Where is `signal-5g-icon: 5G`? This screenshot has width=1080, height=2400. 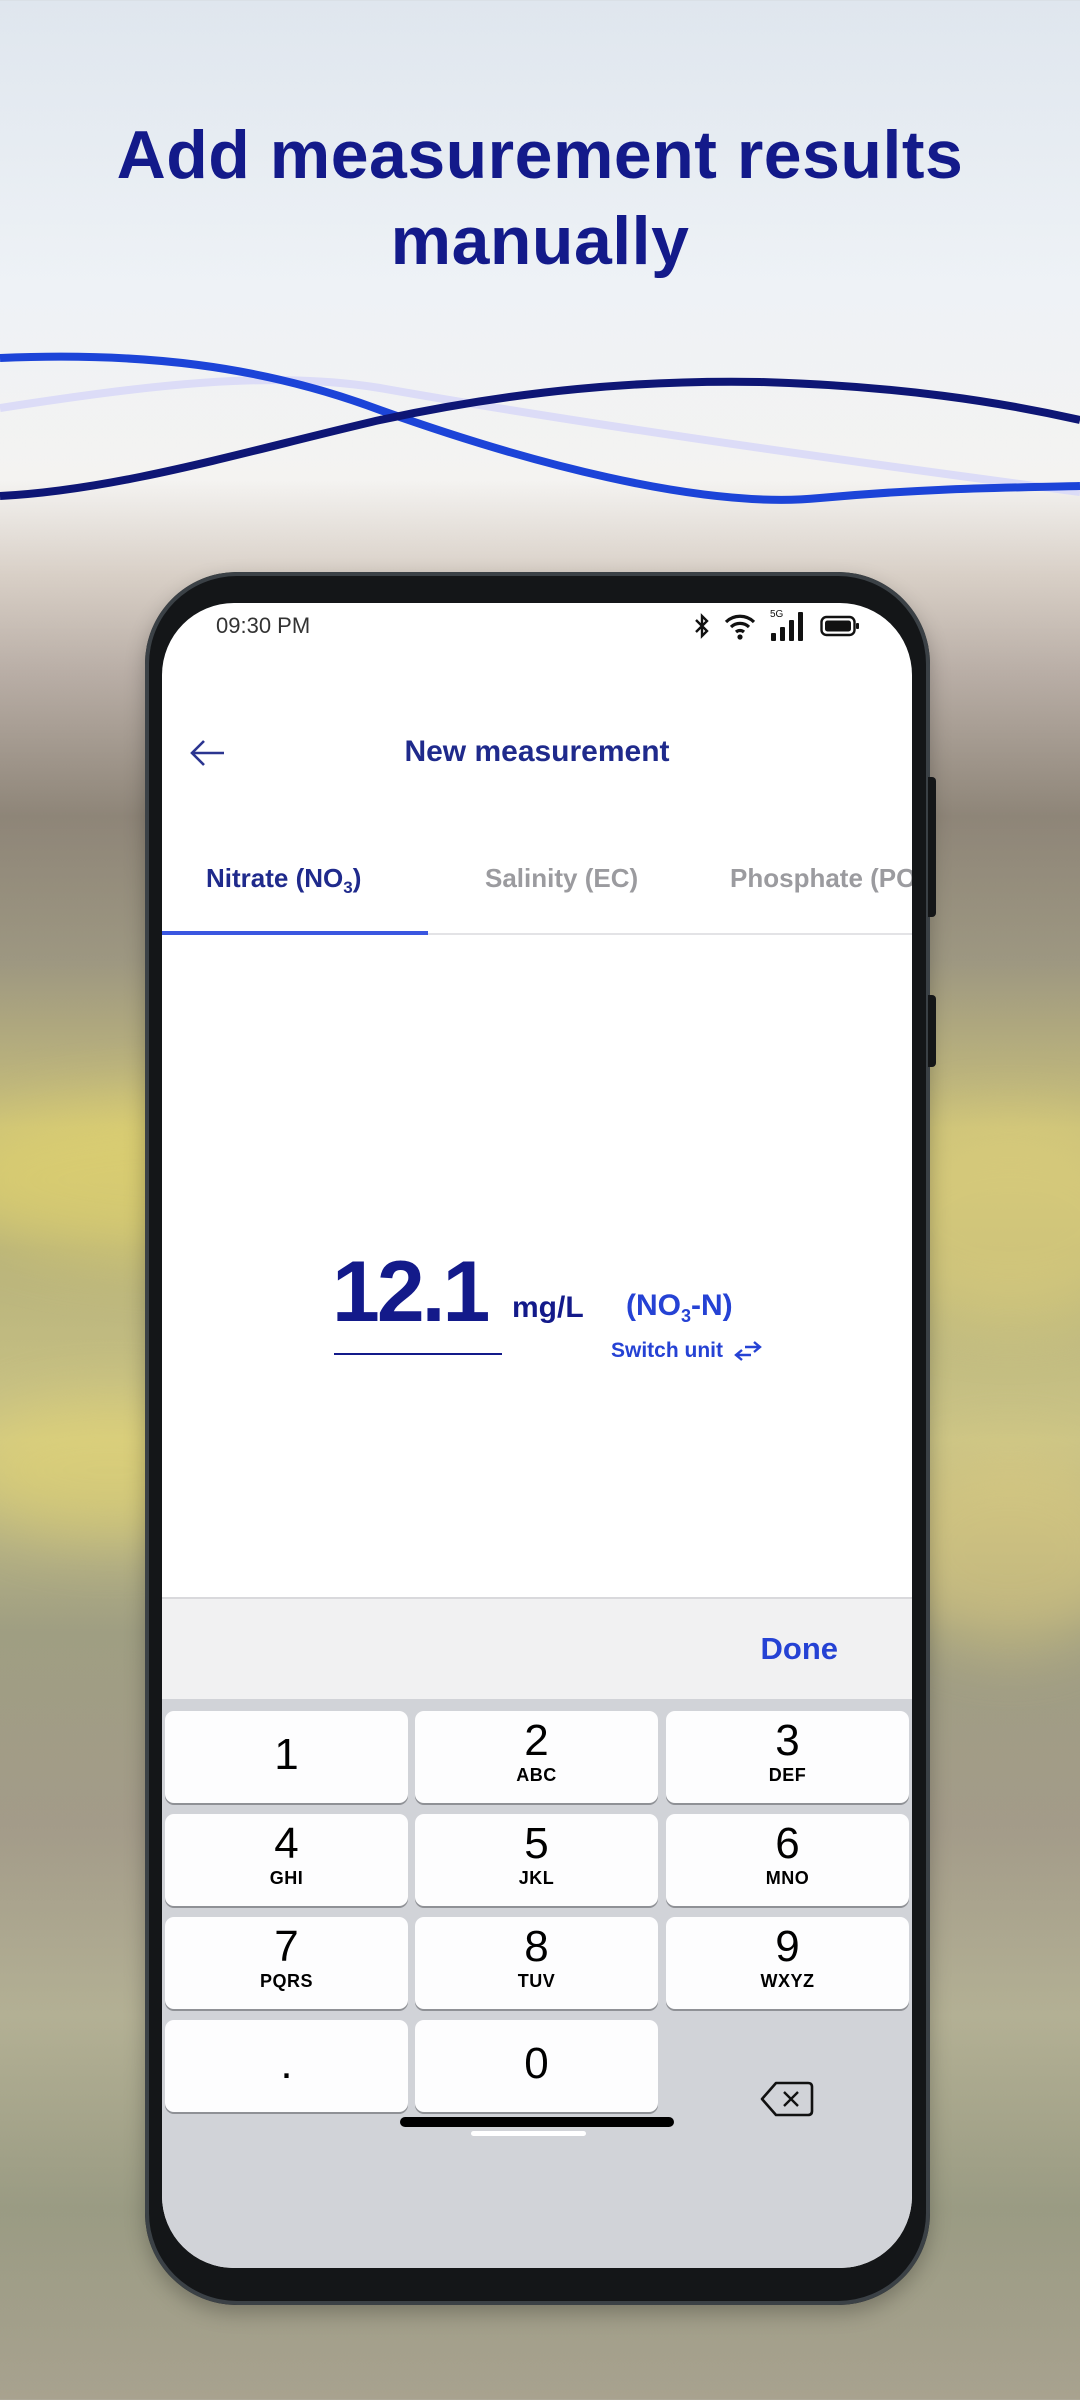 signal-5g-icon: 5G is located at coordinates (788, 625).